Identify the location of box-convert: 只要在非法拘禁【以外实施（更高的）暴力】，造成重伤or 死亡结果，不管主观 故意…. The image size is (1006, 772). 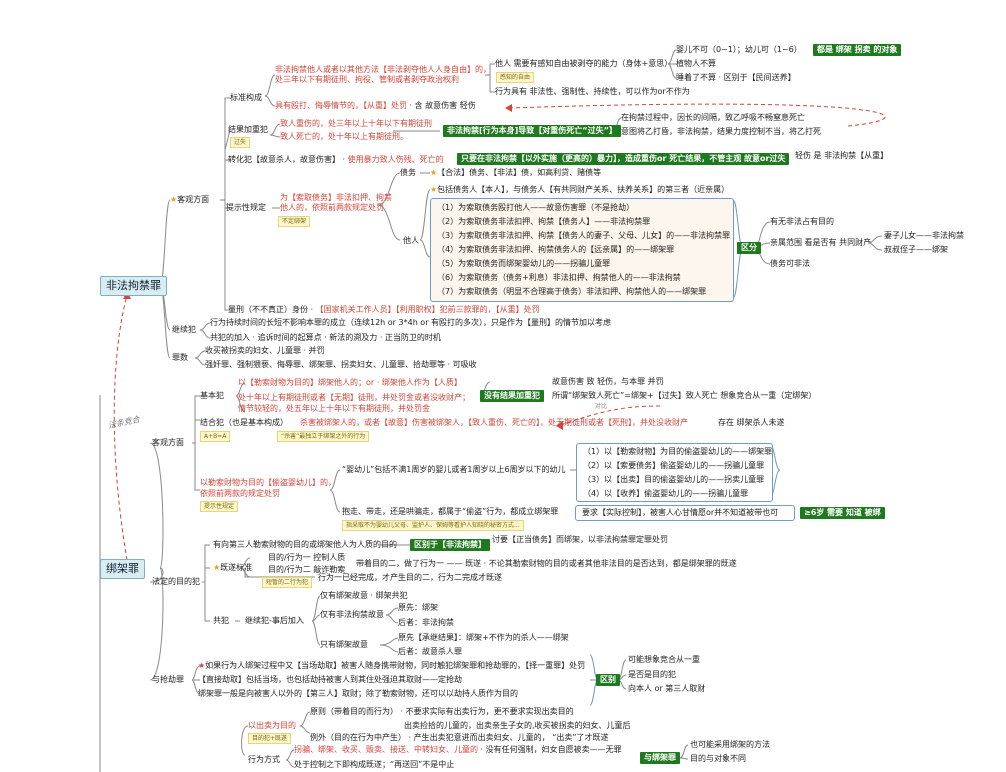
(623, 159).